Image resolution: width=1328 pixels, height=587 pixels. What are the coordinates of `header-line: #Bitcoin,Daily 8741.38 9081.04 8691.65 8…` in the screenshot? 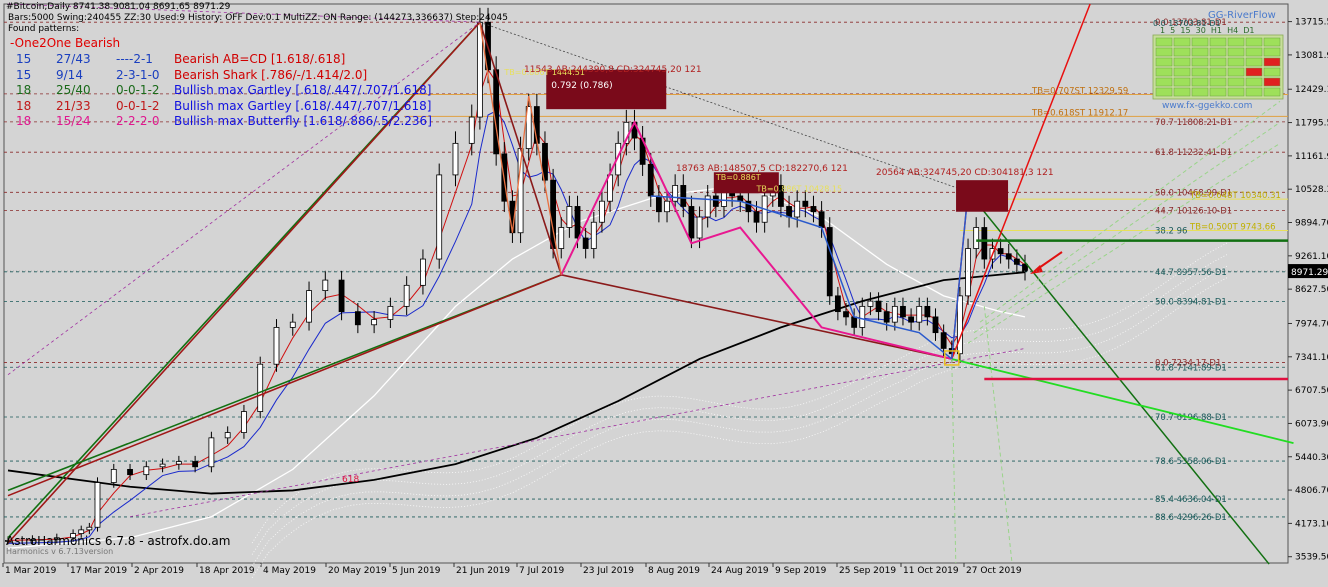 It's located at (118, 7).